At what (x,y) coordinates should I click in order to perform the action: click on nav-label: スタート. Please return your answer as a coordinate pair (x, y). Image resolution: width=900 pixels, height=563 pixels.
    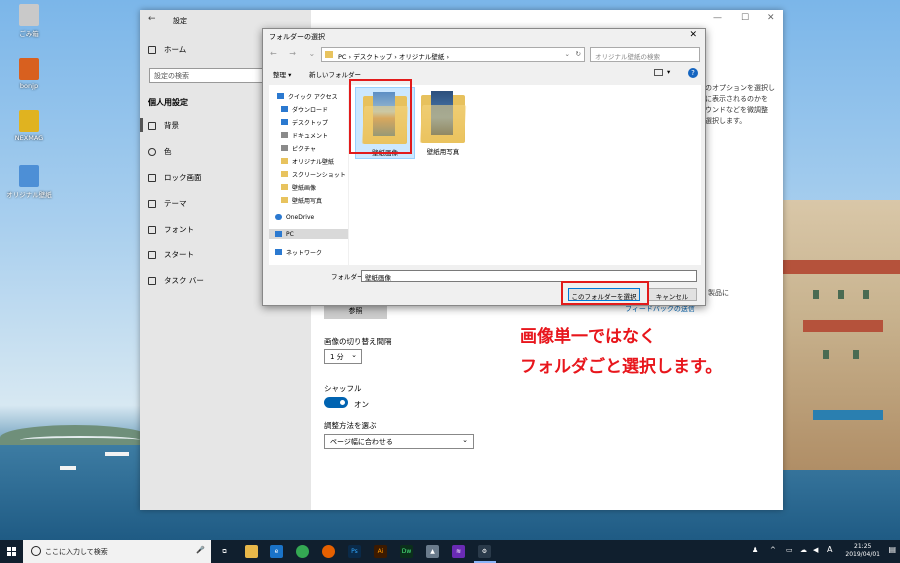
    Looking at the image, I should click on (179, 254).